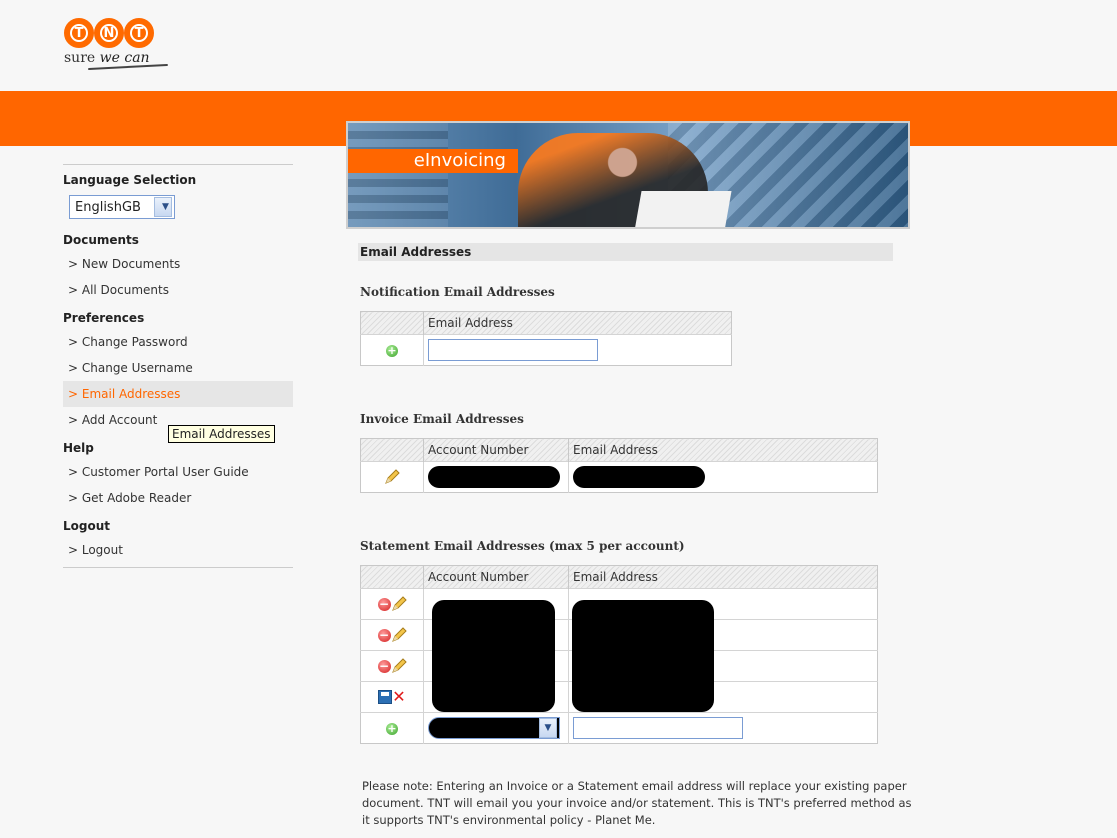 The image size is (1117, 838). I want to click on preferences-heading: Preferences, so click(104, 318).